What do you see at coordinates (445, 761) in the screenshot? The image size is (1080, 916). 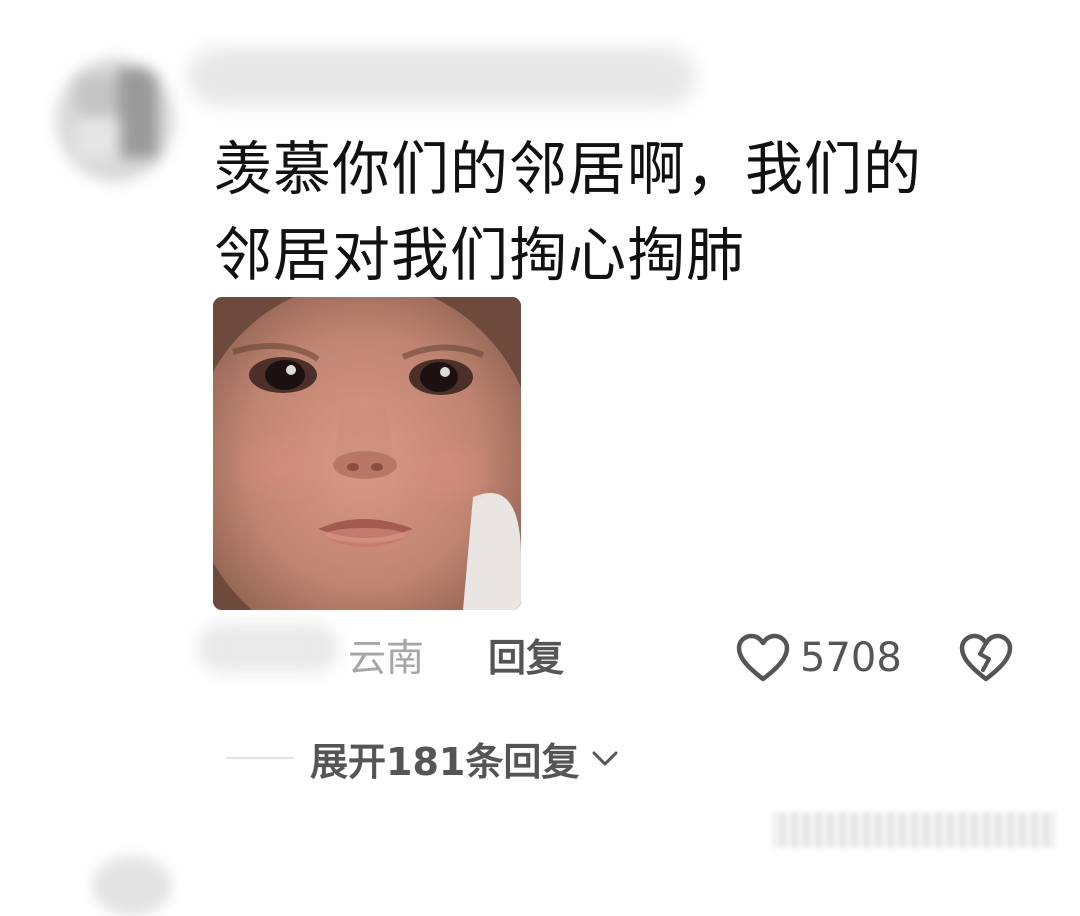 I see `expand-replies-label: 展开181条回复` at bounding box center [445, 761].